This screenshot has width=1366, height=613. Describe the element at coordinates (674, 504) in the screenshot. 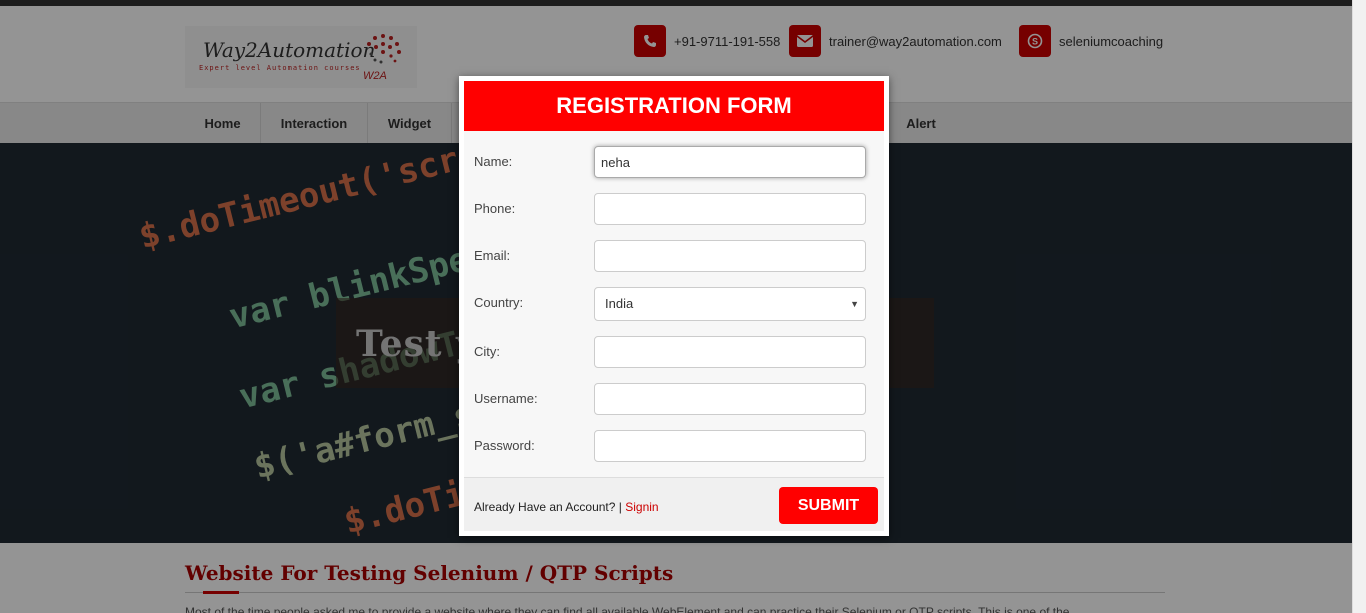

I see `modal-footer: Already Have an Account? | Signin SUBMIT` at that location.